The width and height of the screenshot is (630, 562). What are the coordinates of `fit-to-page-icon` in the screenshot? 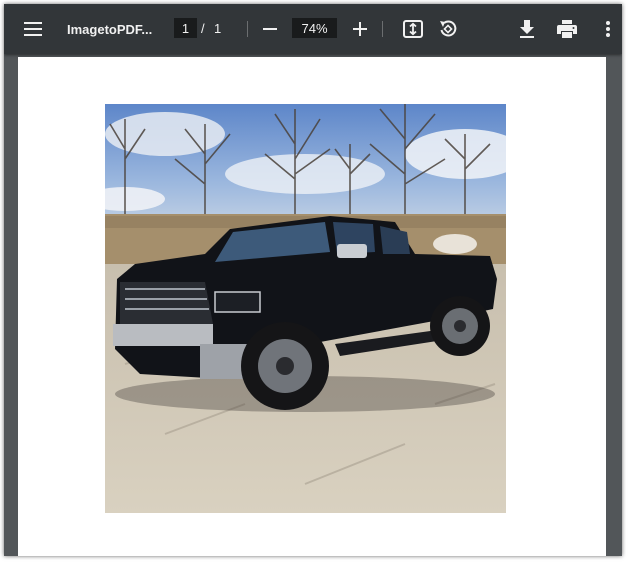 It's located at (413, 29).